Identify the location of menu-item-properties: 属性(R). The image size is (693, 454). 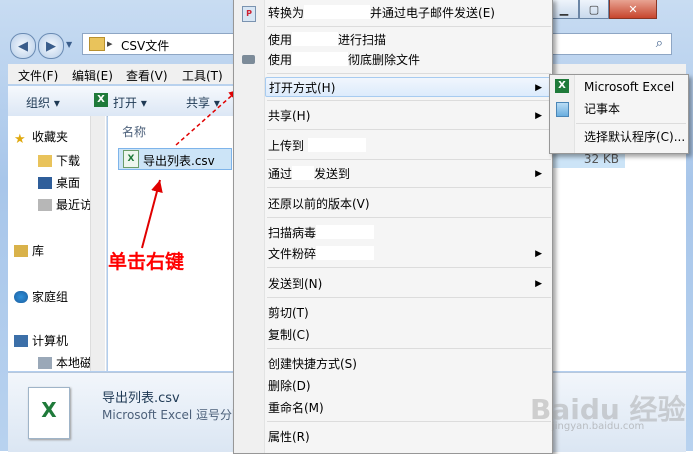
(409, 437).